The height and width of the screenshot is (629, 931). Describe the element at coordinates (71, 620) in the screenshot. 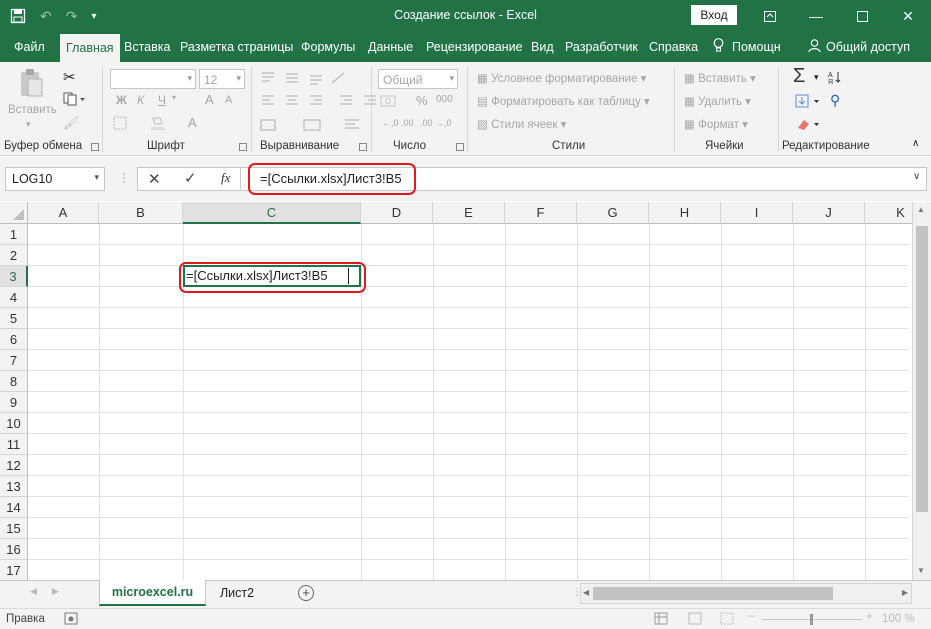

I see `macro-record-icon` at that location.